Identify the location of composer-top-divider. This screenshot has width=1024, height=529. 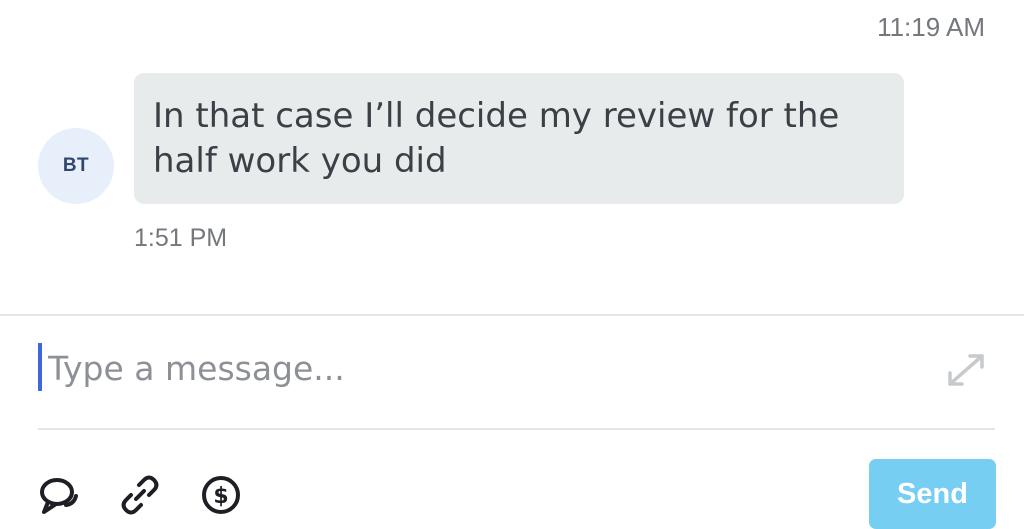
(512, 315).